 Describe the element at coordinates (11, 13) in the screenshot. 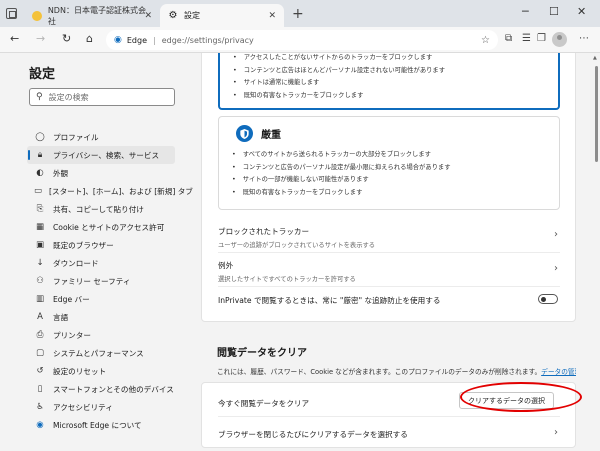

I see `tab-actions-icon` at that location.